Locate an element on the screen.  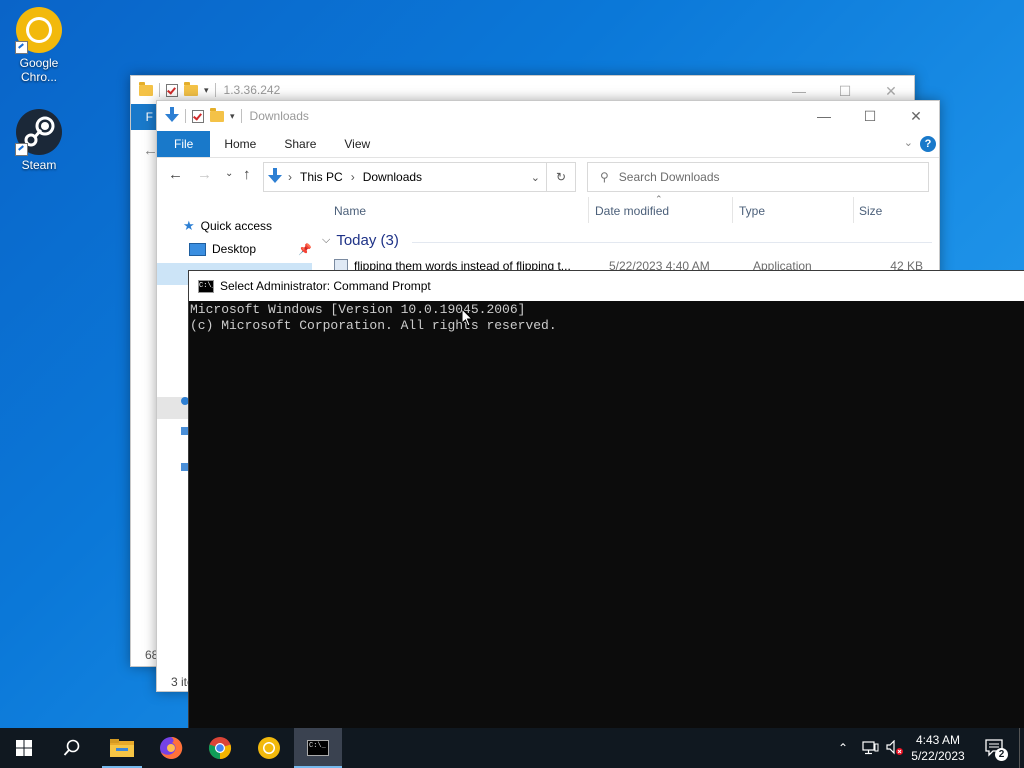
window-title: 1.3.36.242 is located at coordinates (252, 90).